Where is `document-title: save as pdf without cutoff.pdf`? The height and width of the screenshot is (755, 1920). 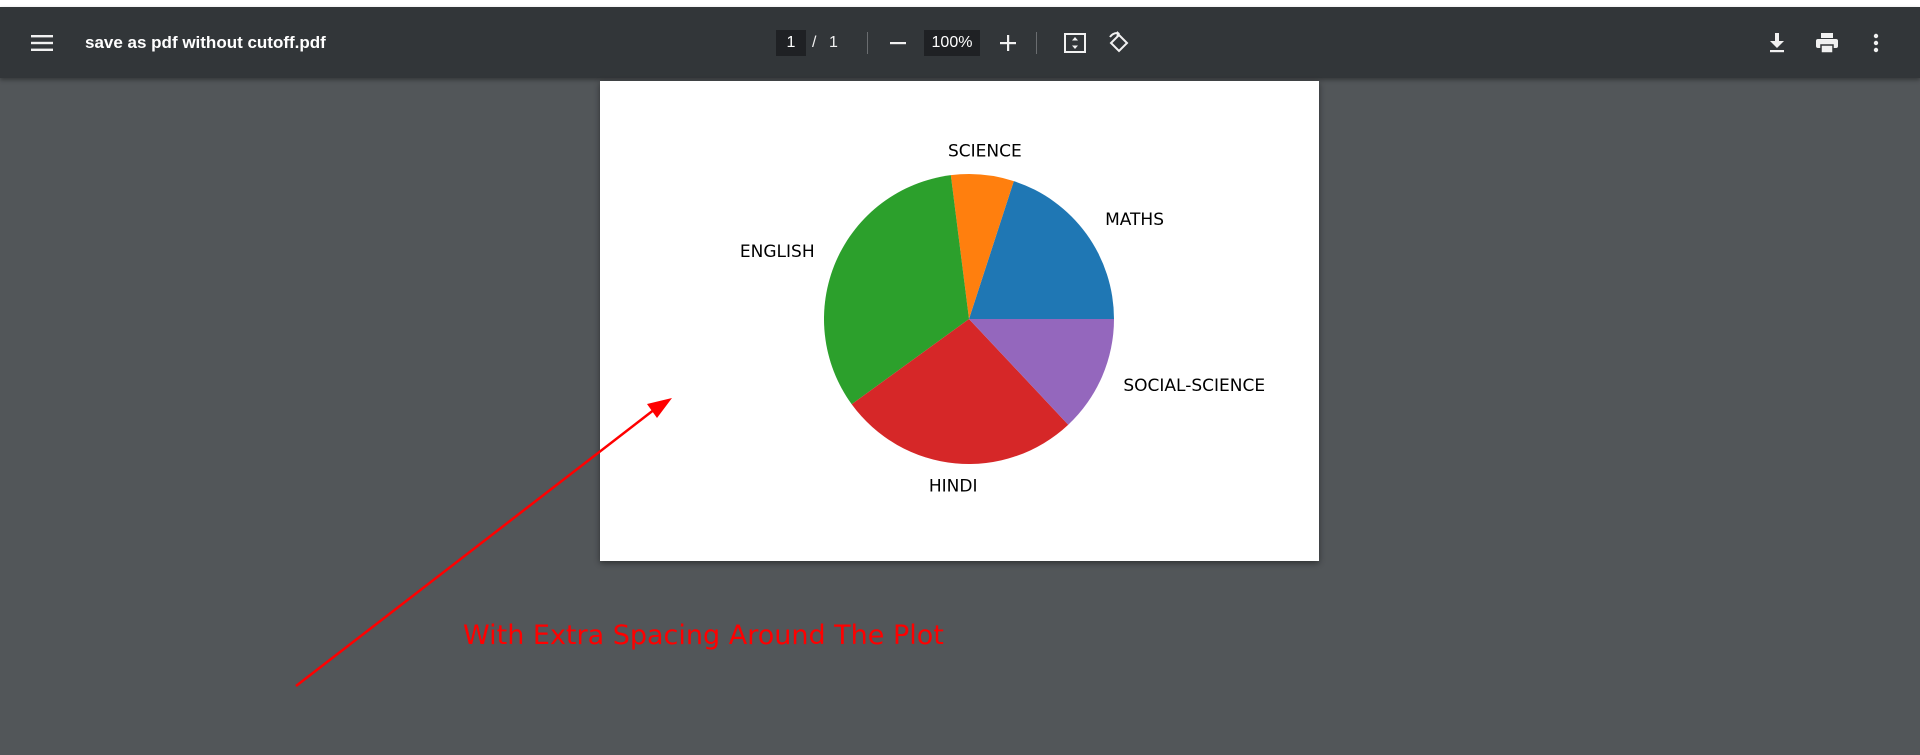
document-title: save as pdf without cutoff.pdf is located at coordinates (205, 42).